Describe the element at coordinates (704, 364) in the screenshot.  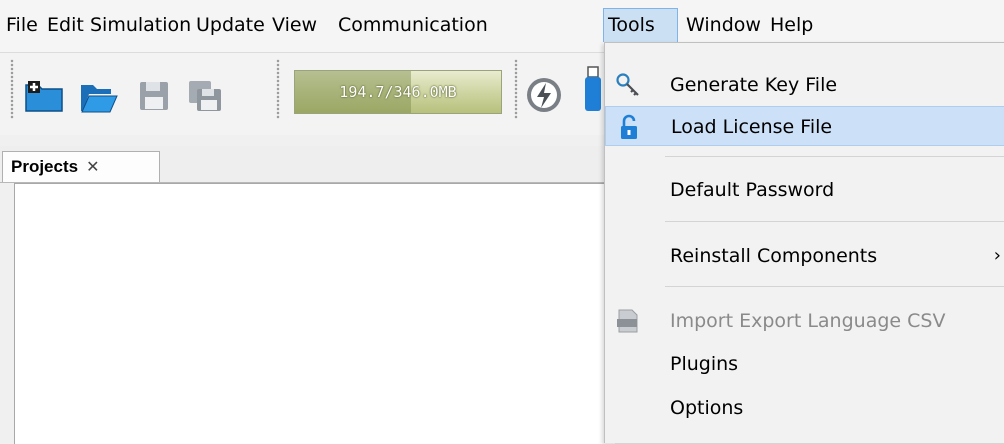
I see `menu-item-label: Plugins` at that location.